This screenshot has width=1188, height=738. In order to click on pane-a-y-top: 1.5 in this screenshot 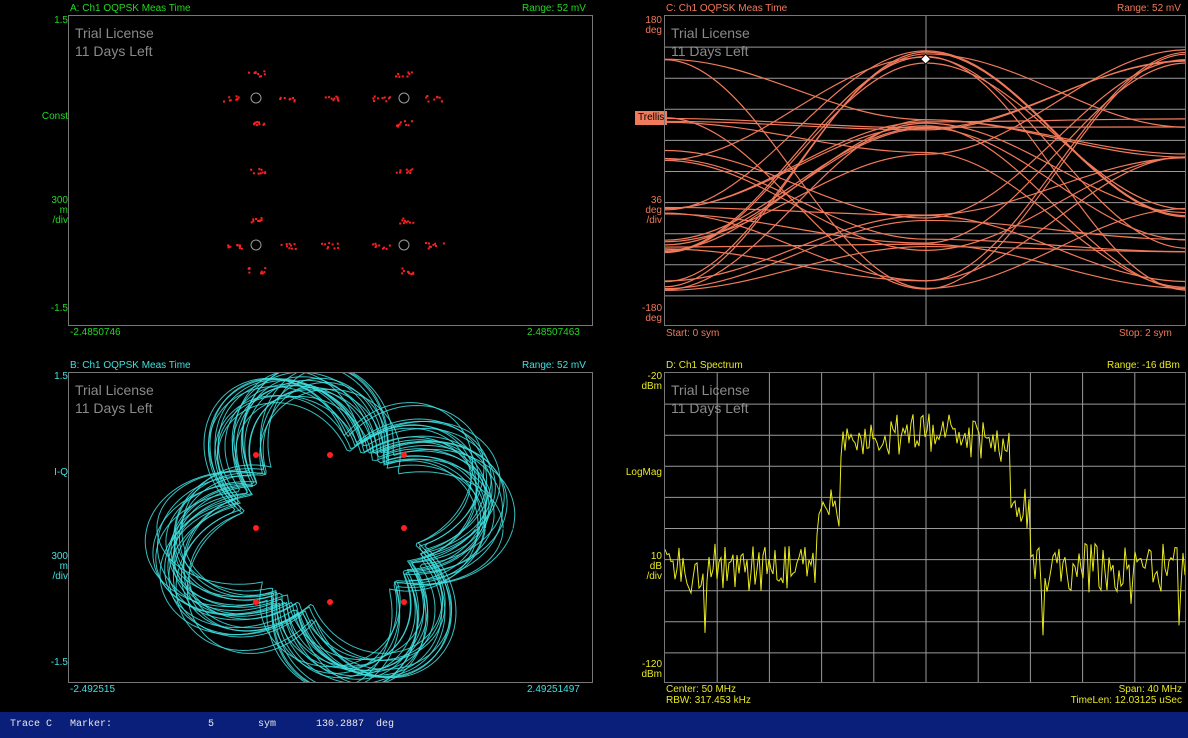, I will do `click(61, 20)`.